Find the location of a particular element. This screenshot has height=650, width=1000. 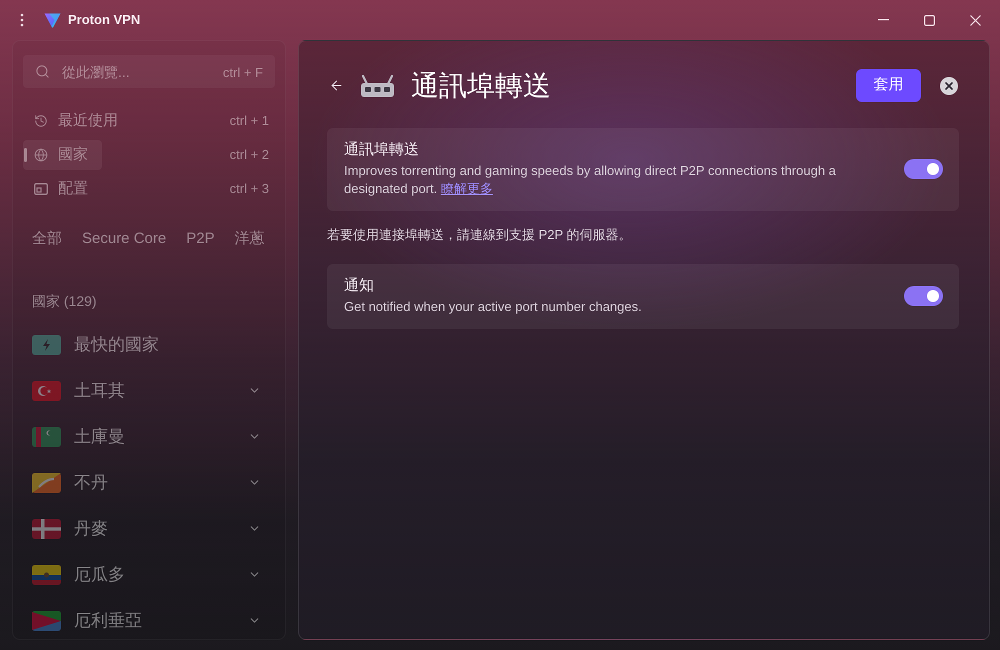

shortcut-label: ctrl + 3 is located at coordinates (250, 189).